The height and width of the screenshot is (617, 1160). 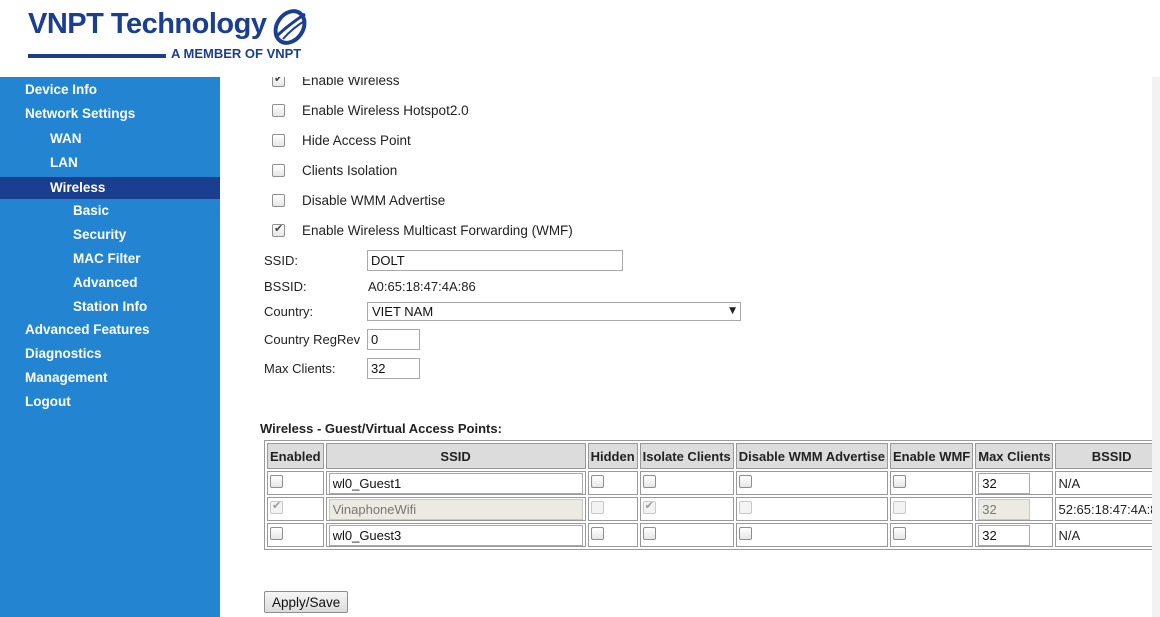 I want to click on option-clients-isolation: Clients Isolation, so click(x=334, y=170).